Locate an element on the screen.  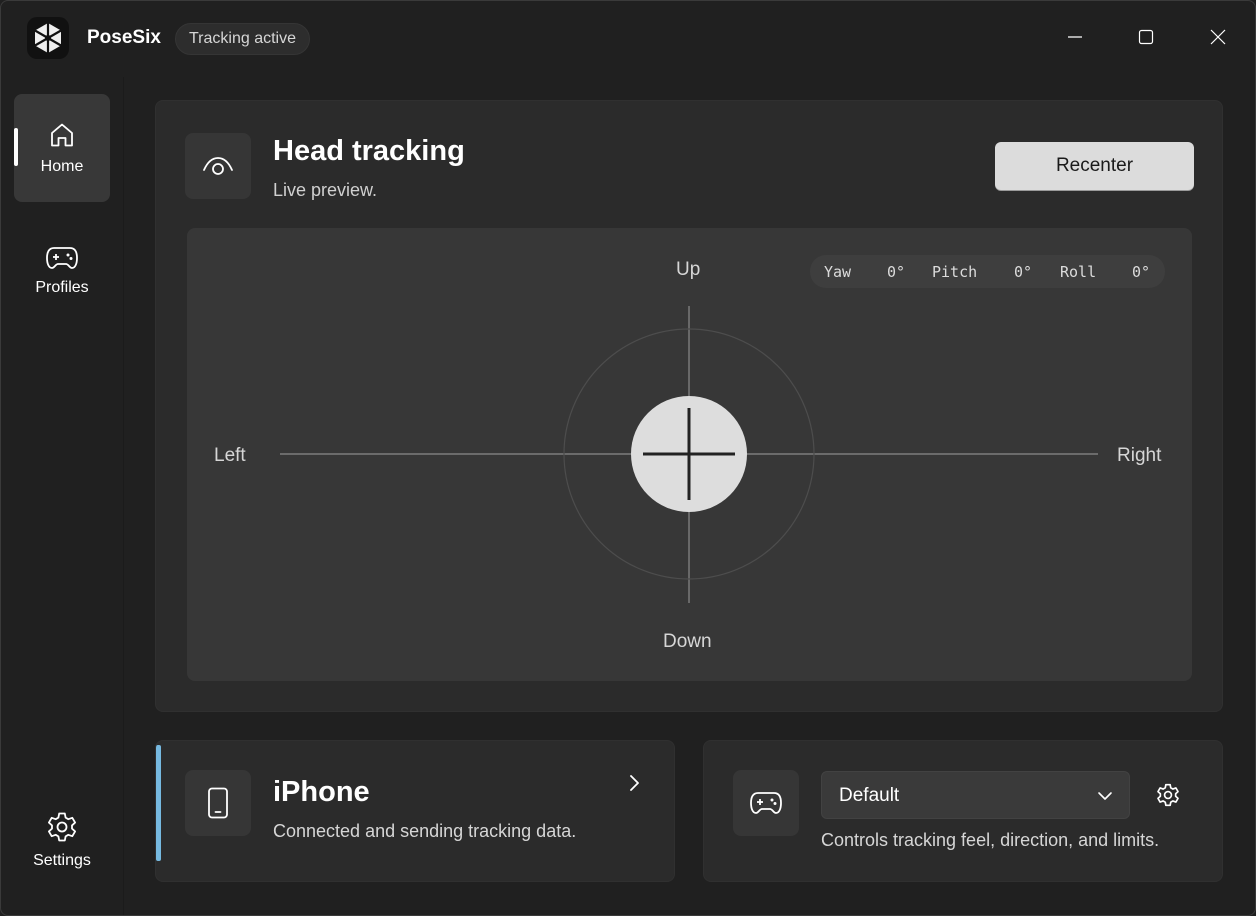
head-tracking-title: Head tracking is located at coordinates (369, 151).